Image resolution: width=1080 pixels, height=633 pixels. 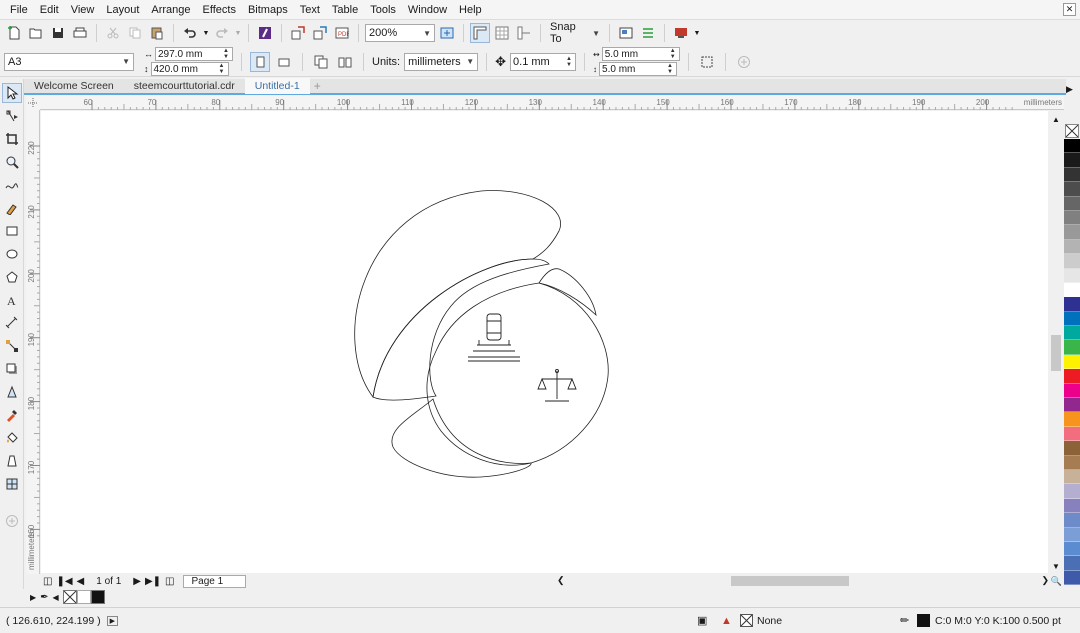 What do you see at coordinates (790, 581) in the screenshot?
I see `scroll-thumb-horizontal` at bounding box center [790, 581].